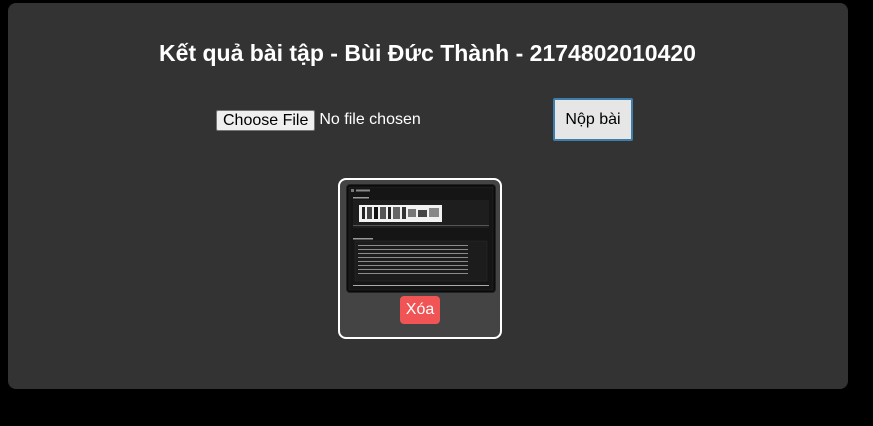  I want to click on file-status-text: No file chosen, so click(370, 119).